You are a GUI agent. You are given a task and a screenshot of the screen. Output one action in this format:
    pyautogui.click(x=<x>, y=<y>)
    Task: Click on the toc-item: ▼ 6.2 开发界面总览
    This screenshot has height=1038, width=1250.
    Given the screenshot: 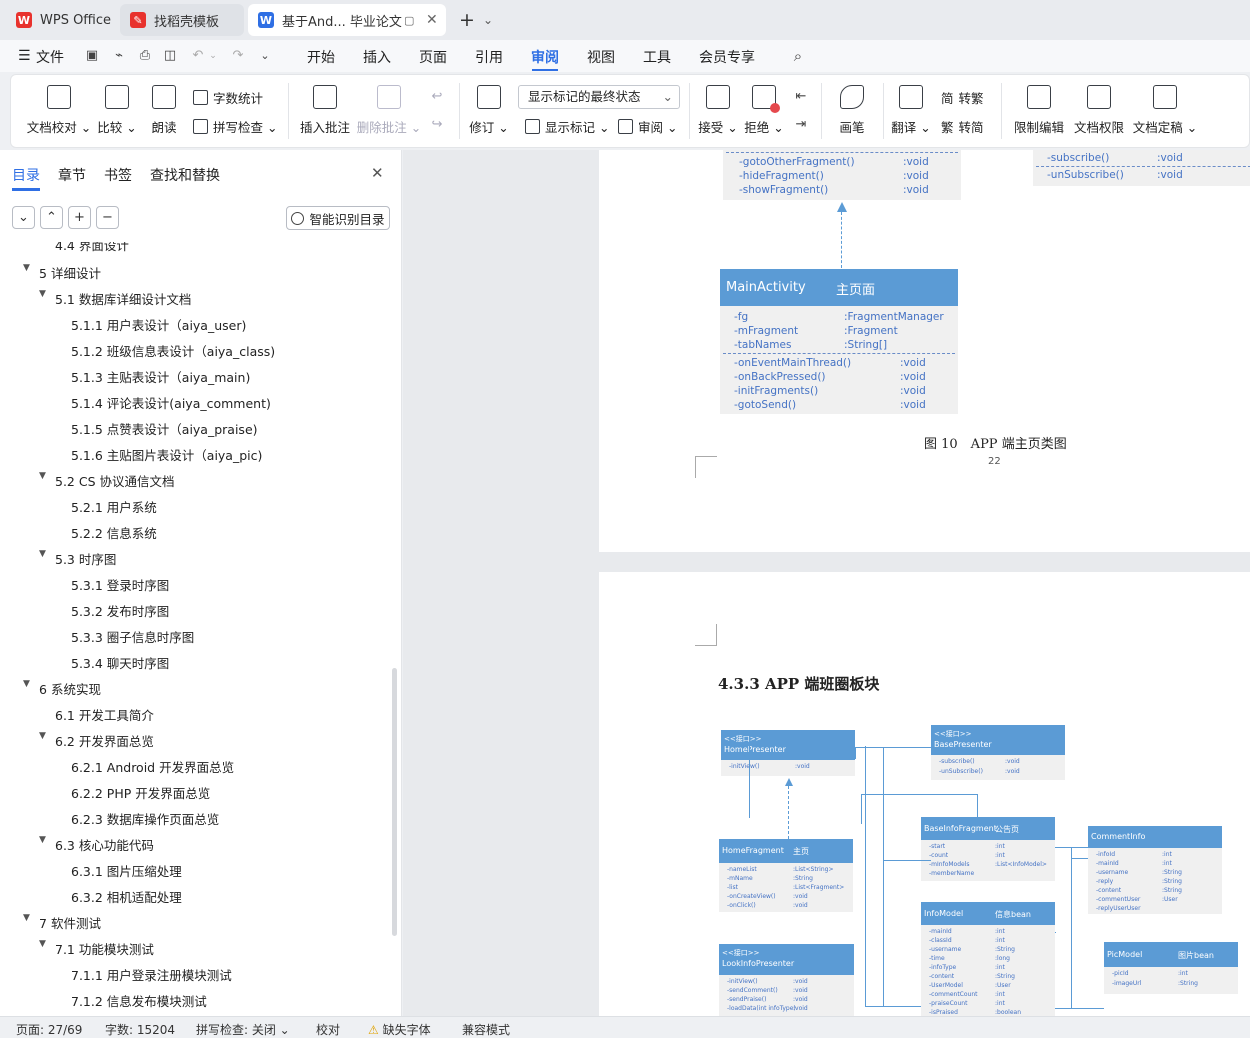 What is the action you would take?
    pyautogui.click(x=96, y=740)
    